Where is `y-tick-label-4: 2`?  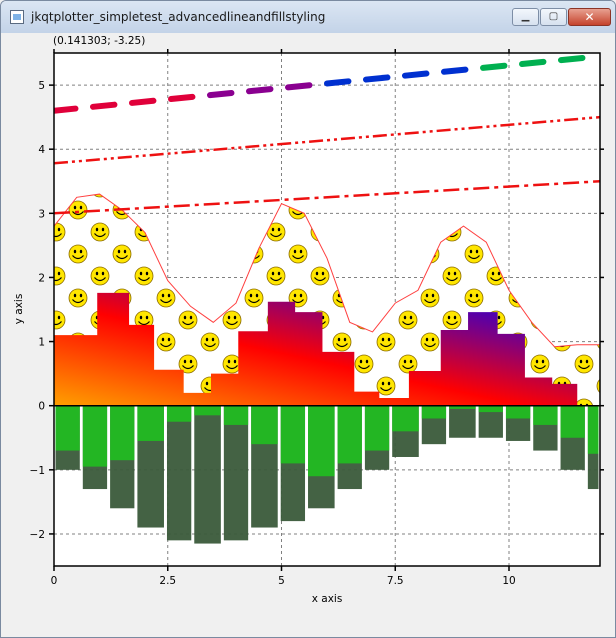 y-tick-label-4: 2 is located at coordinates (41, 278).